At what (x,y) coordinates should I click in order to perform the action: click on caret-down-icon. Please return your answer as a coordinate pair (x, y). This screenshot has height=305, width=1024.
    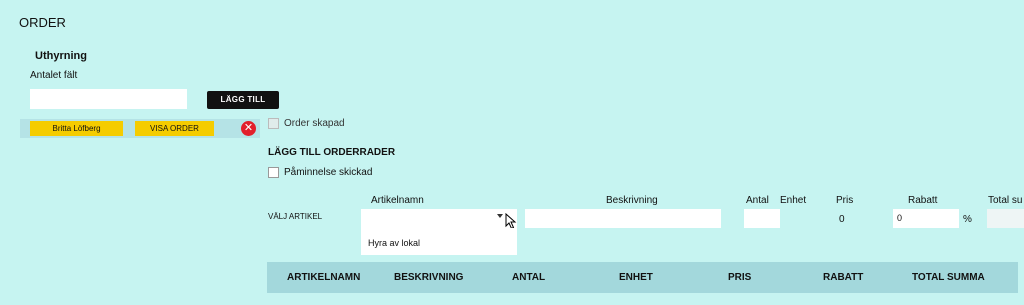
    Looking at the image, I should click on (500, 216).